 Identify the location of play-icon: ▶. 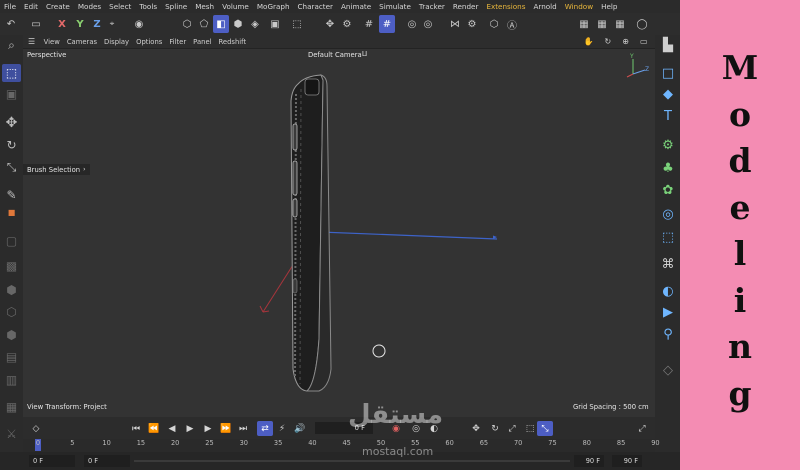
(190, 428).